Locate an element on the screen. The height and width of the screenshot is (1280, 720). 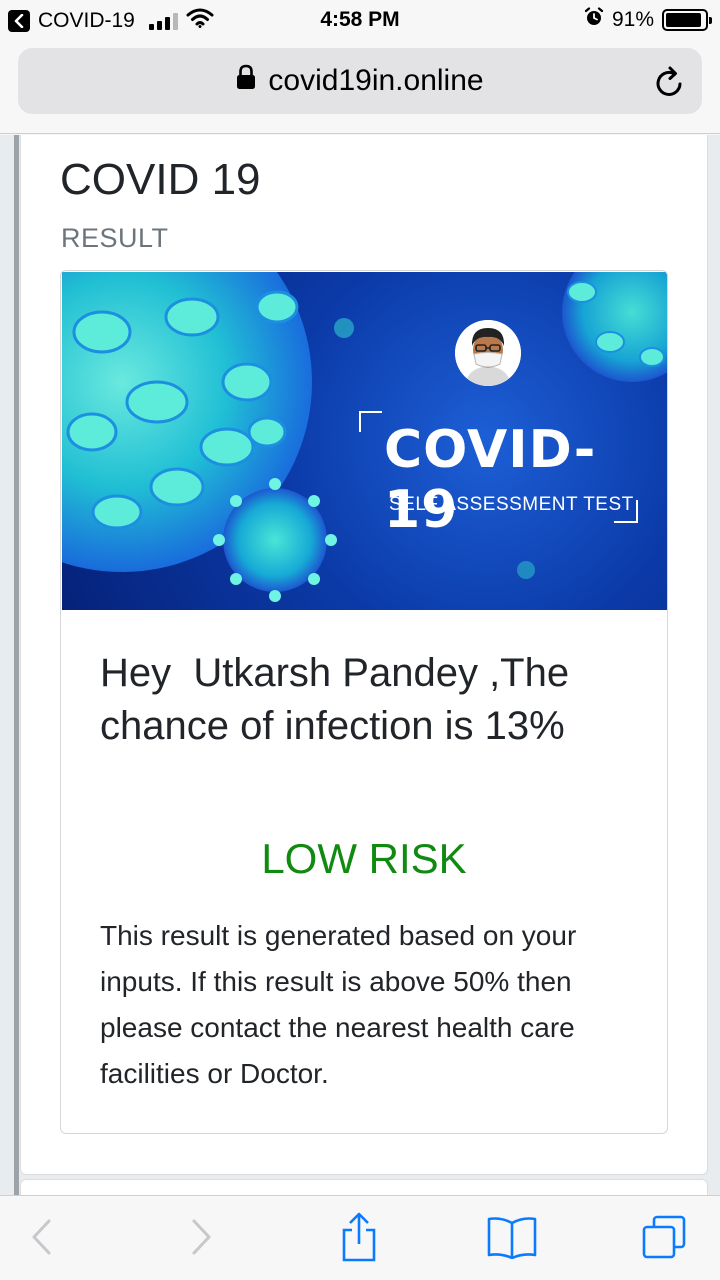
share-icon is located at coordinates (359, 1239).